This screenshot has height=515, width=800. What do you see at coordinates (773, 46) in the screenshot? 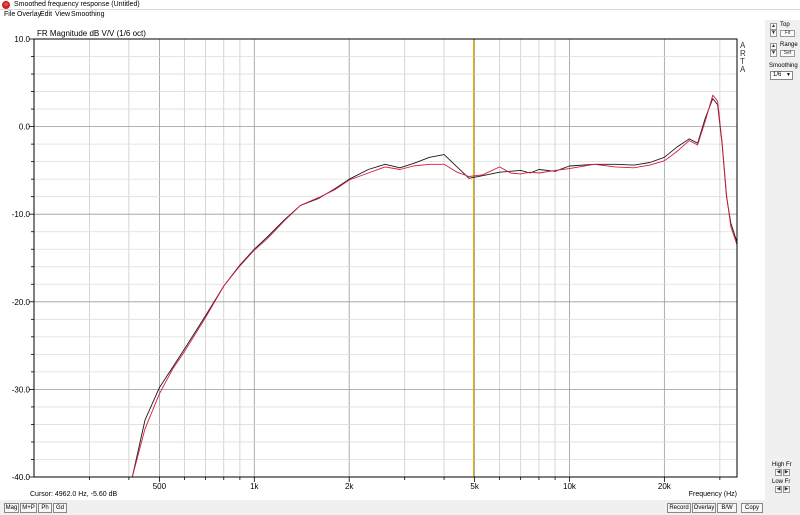
I see `range-up-button: ▲` at bounding box center [773, 46].